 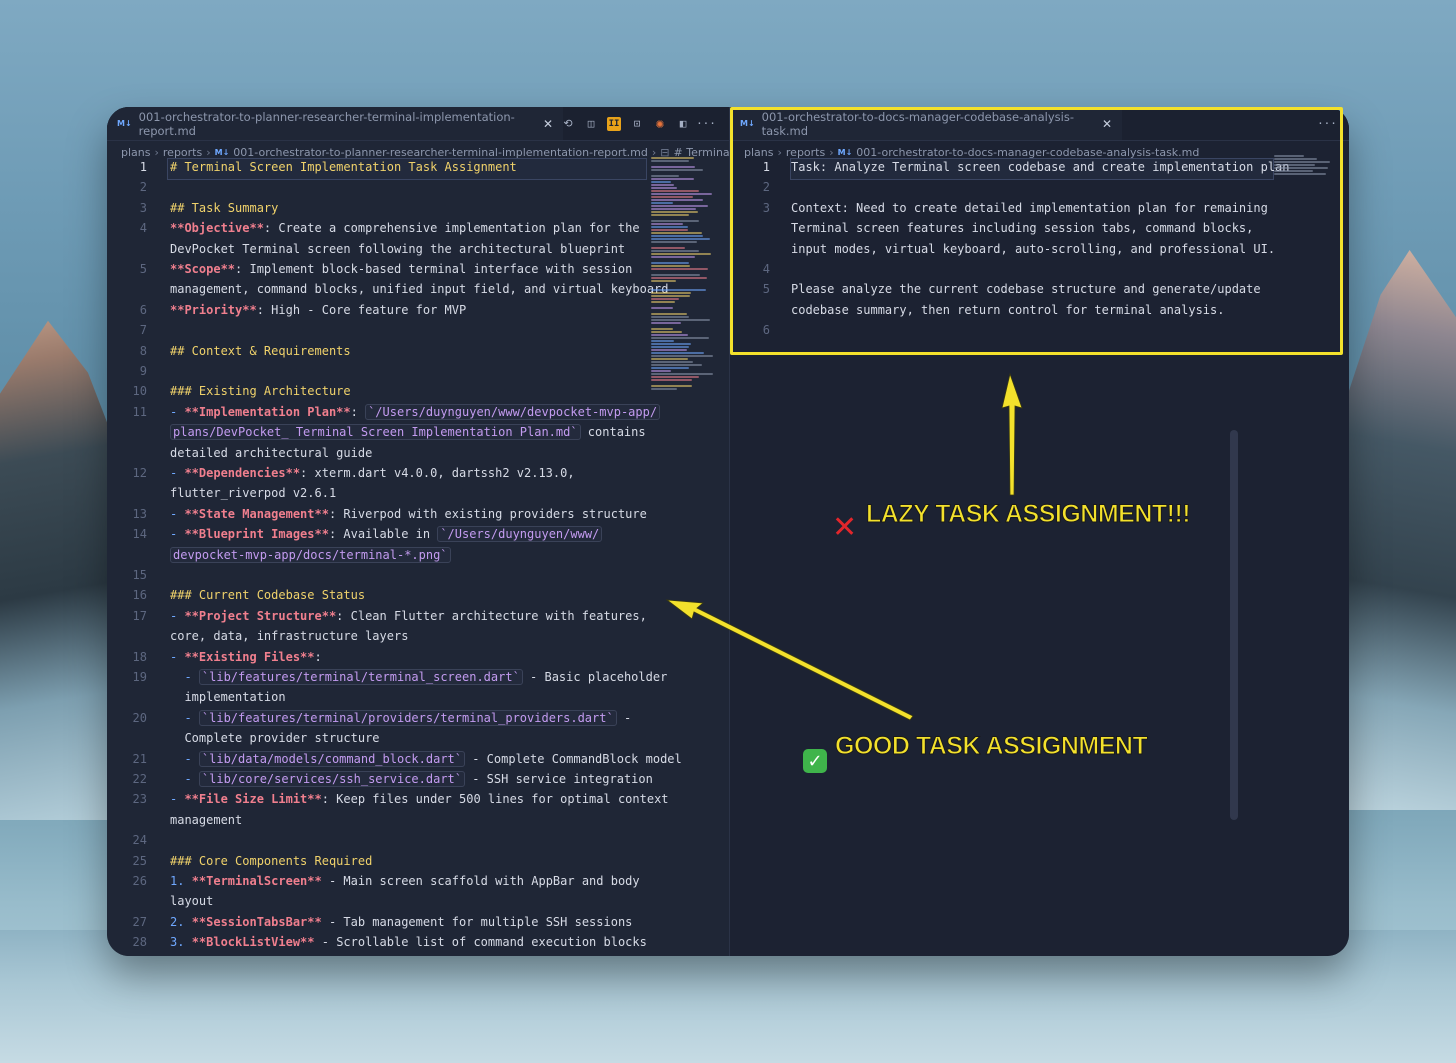 I want to click on line-number: 9, so click(x=143, y=371).